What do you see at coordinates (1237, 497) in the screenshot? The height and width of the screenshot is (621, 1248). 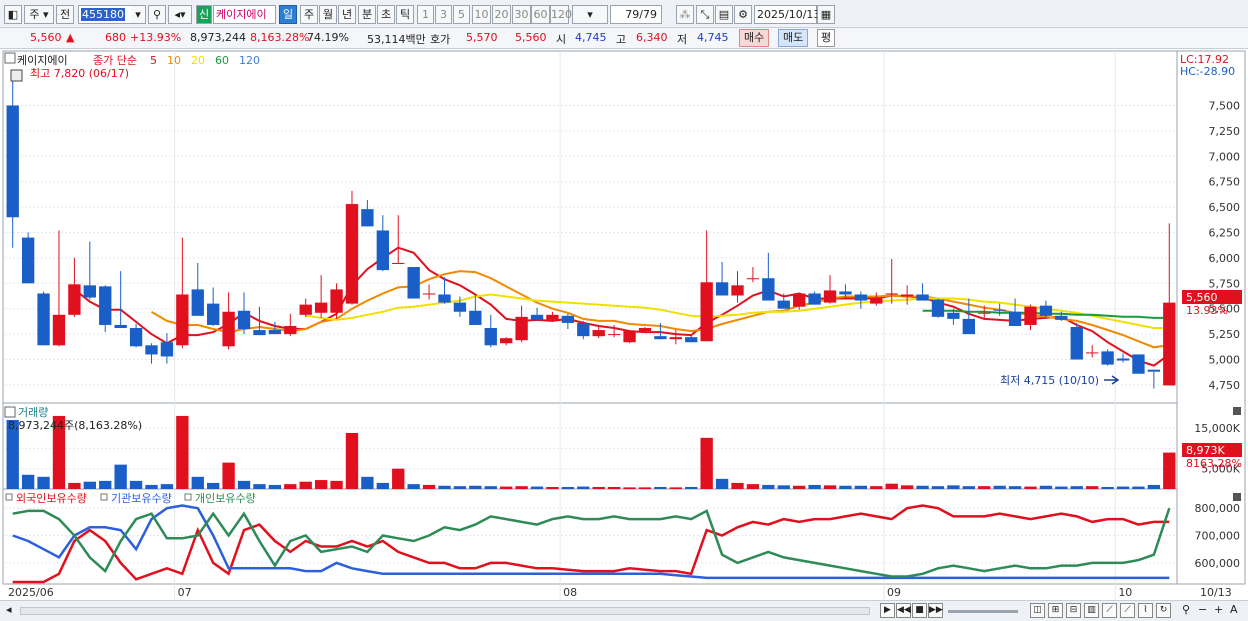 I see `holdings-panel-close-icon` at bounding box center [1237, 497].